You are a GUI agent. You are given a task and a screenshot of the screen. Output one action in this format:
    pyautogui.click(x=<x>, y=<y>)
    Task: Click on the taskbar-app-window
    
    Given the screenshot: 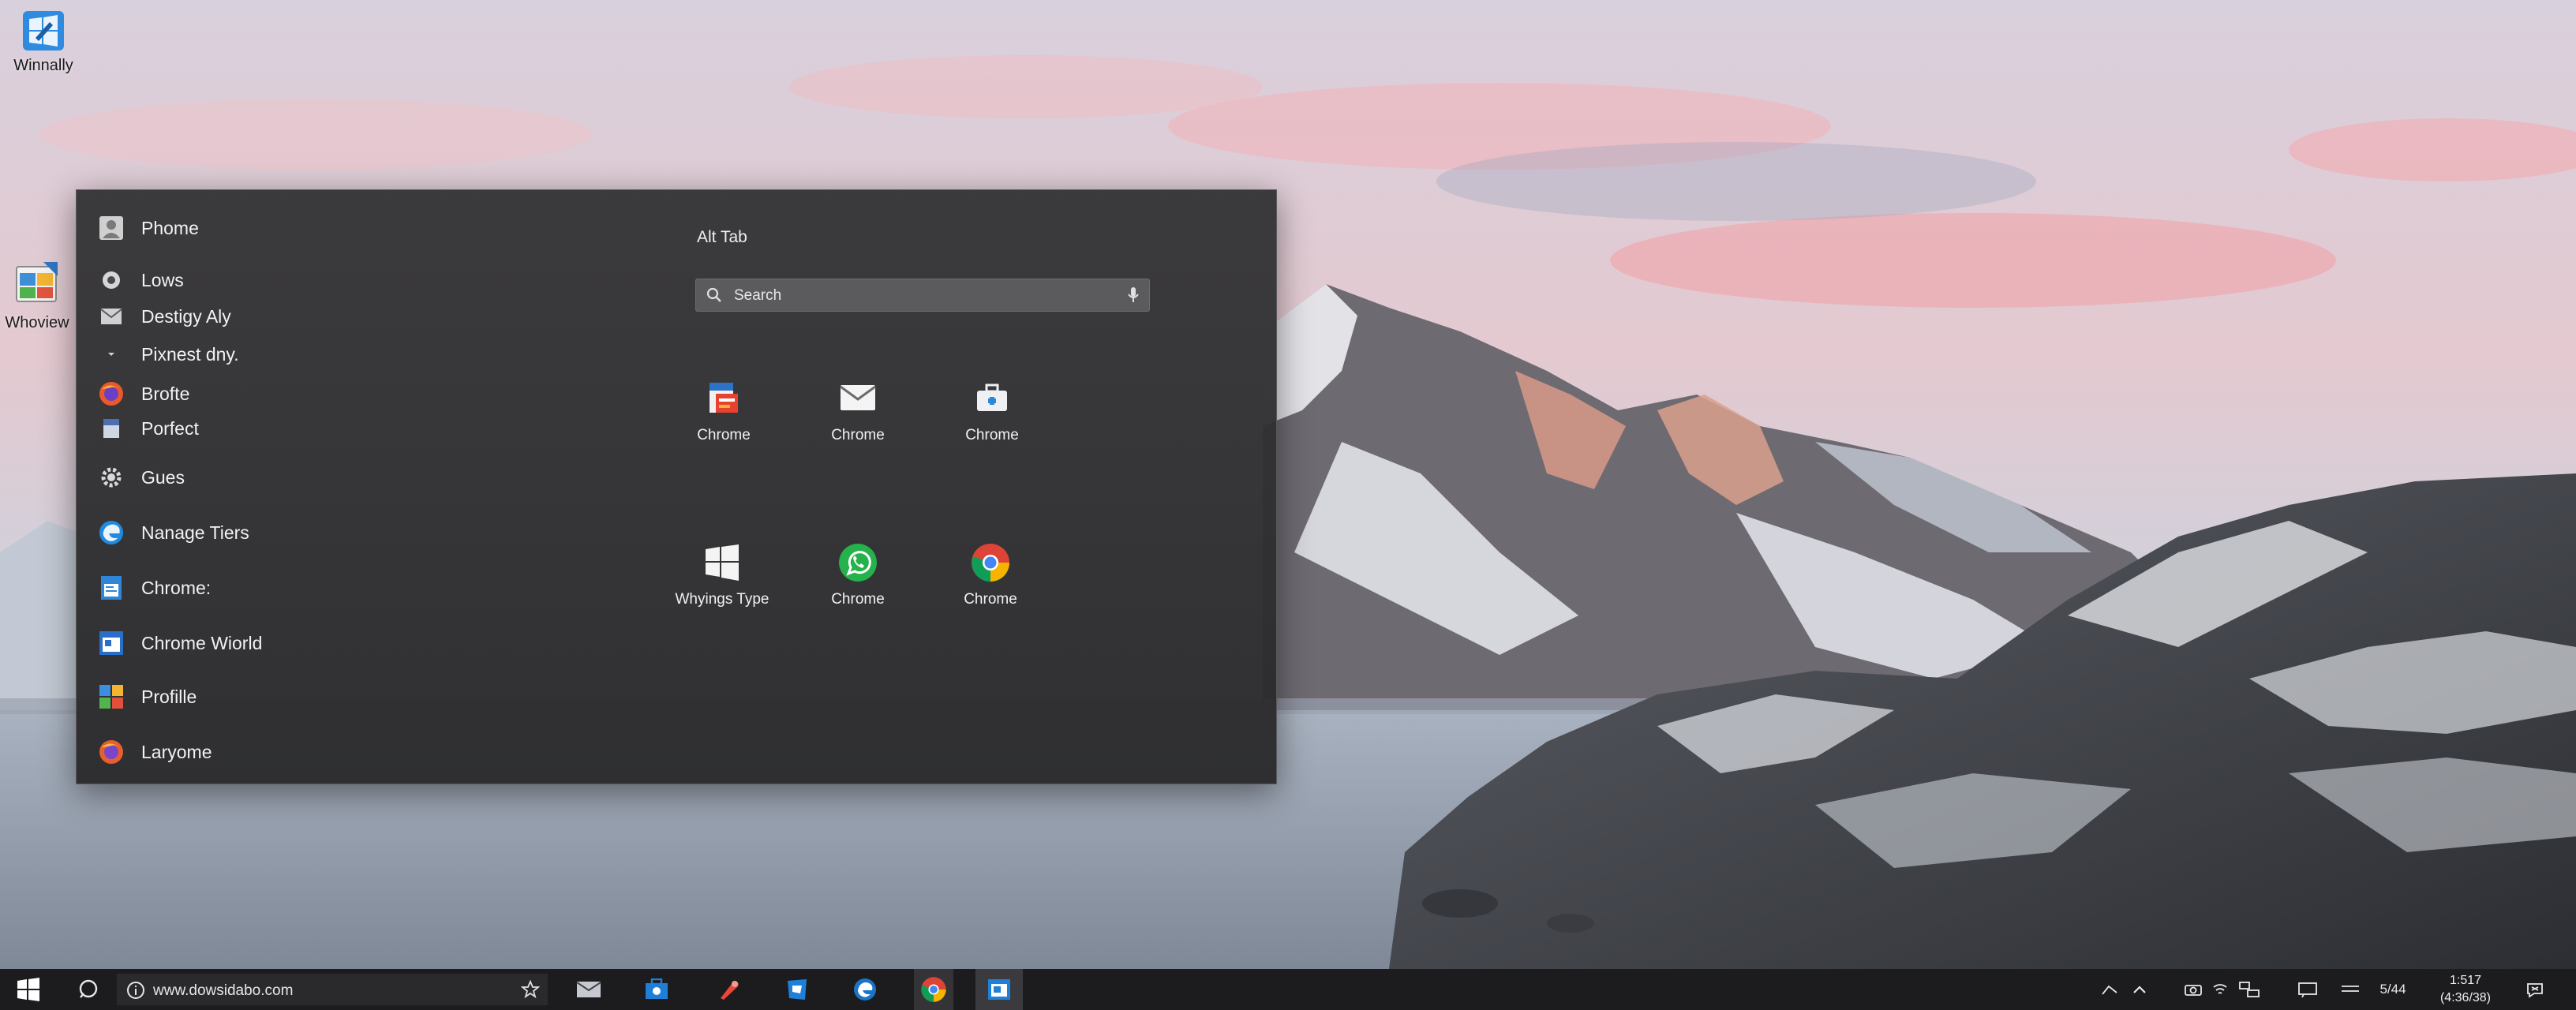 What is the action you would take?
    pyautogui.click(x=999, y=989)
    